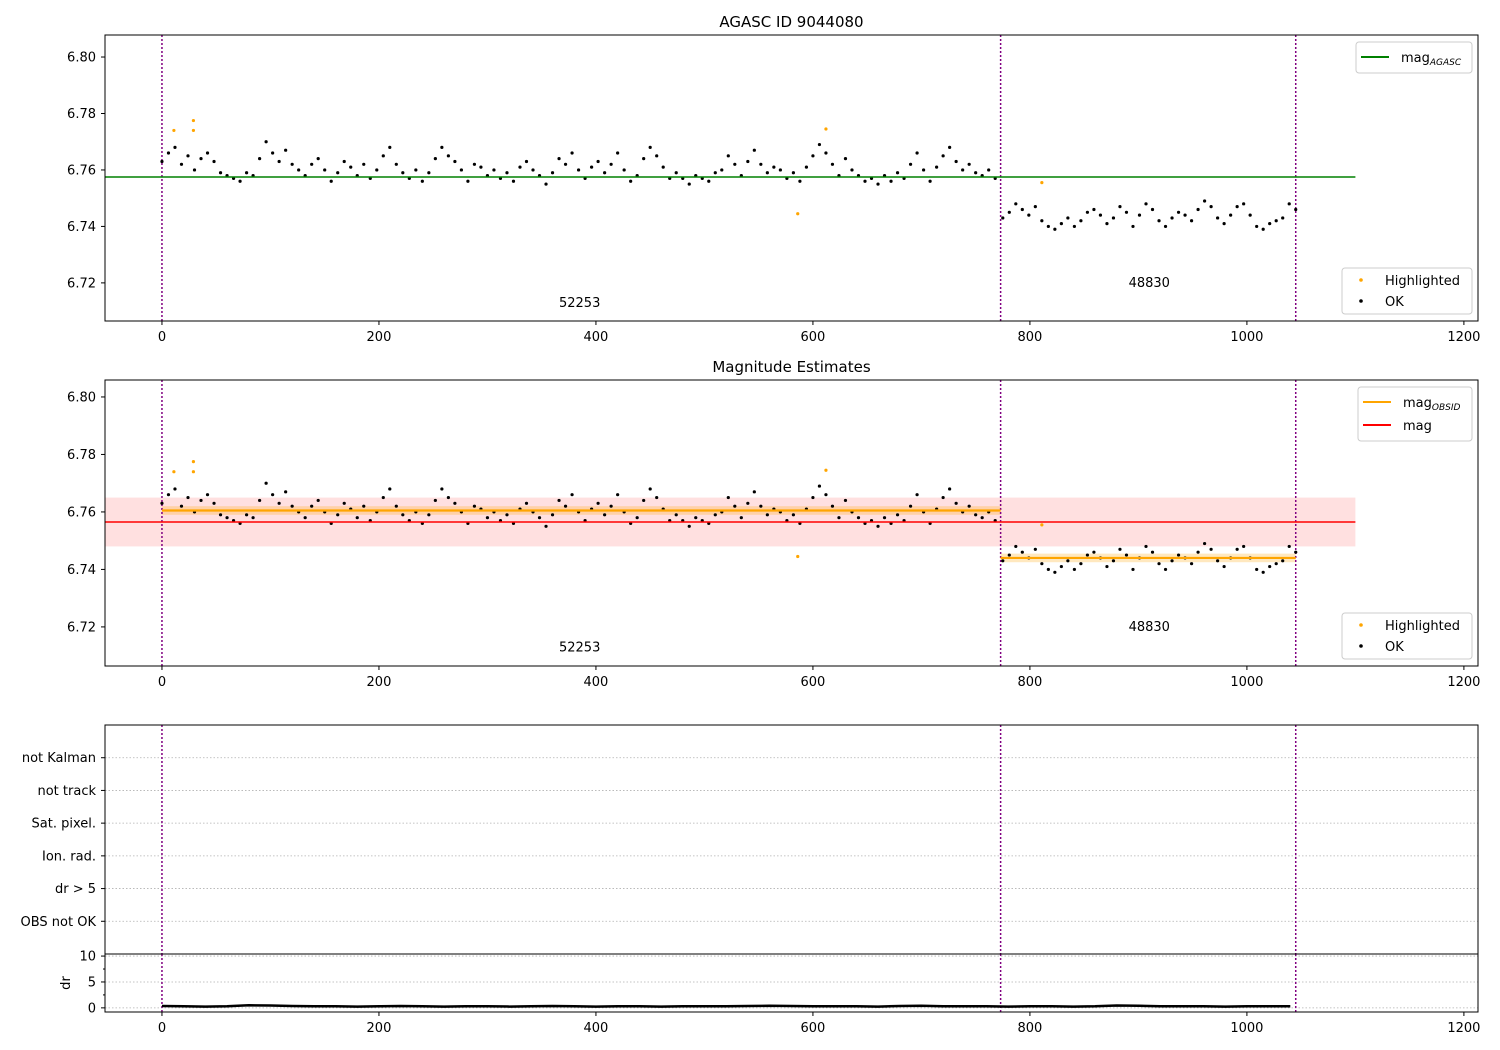  I want to click on legend-entry-name: mag, so click(1415, 58).